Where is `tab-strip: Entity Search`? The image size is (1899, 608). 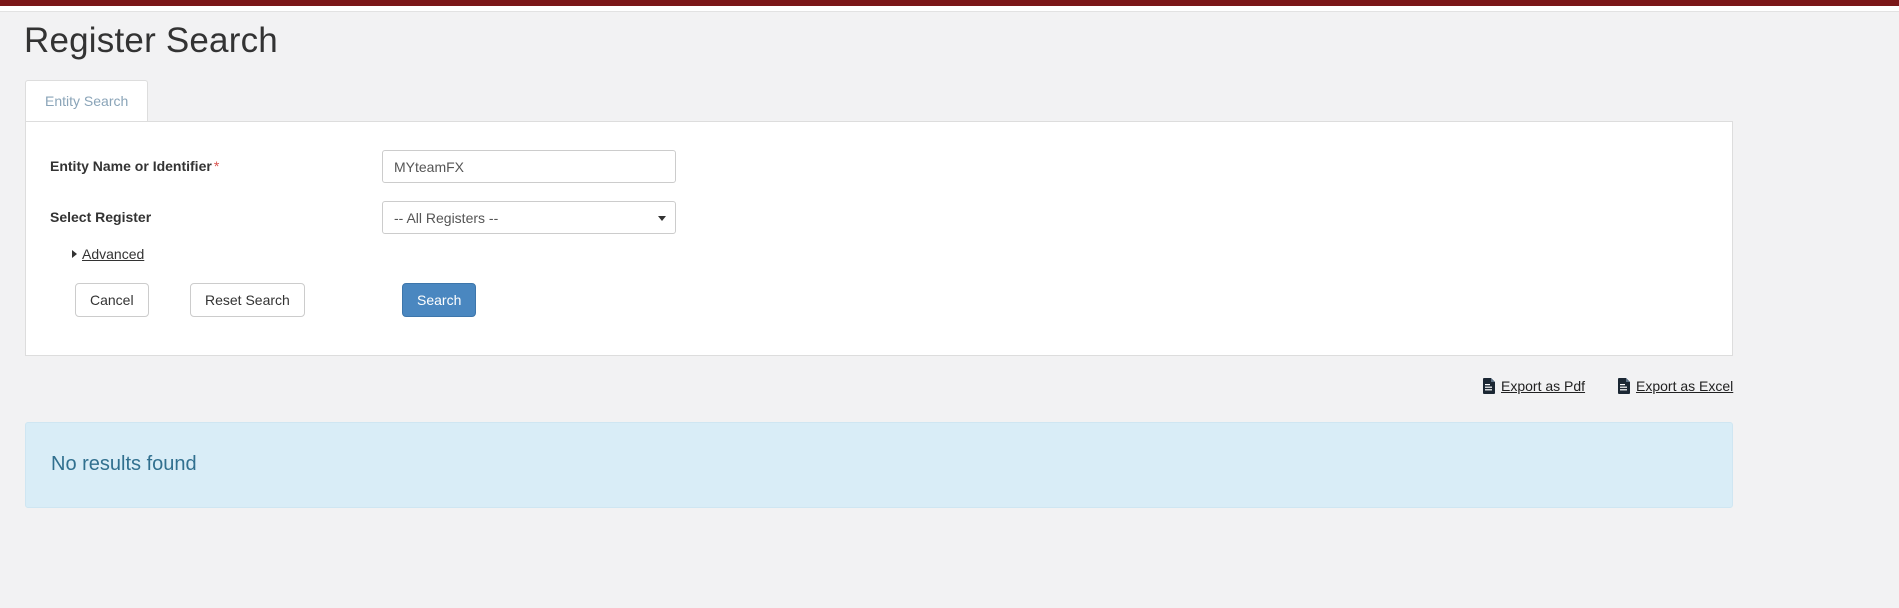 tab-strip: Entity Search is located at coordinates (879, 100).